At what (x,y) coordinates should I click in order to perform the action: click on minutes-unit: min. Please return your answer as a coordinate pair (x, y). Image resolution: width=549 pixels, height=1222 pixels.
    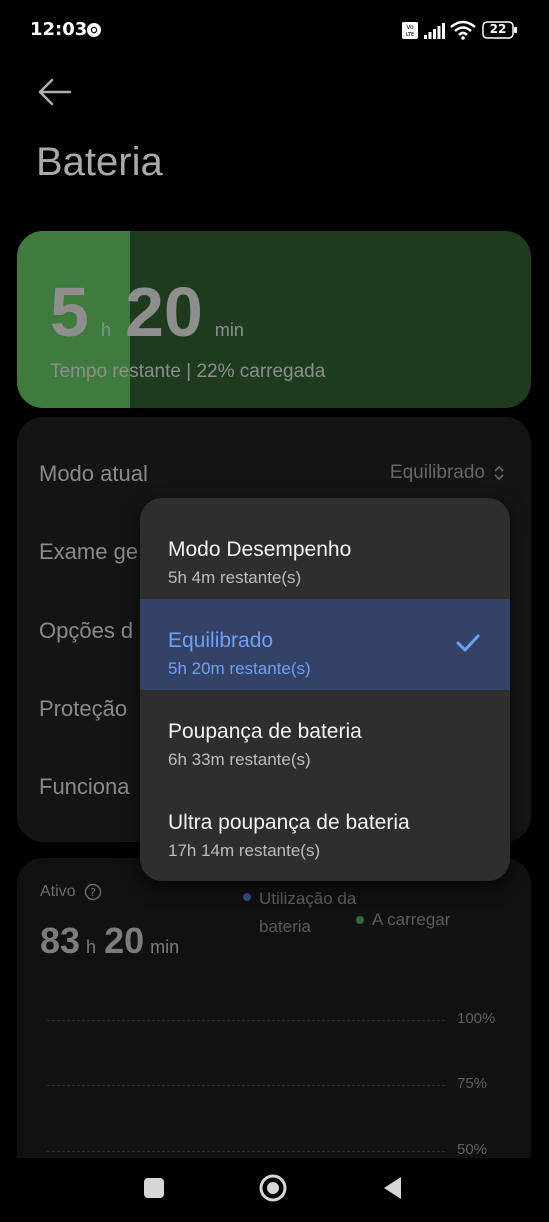
    Looking at the image, I should click on (229, 330).